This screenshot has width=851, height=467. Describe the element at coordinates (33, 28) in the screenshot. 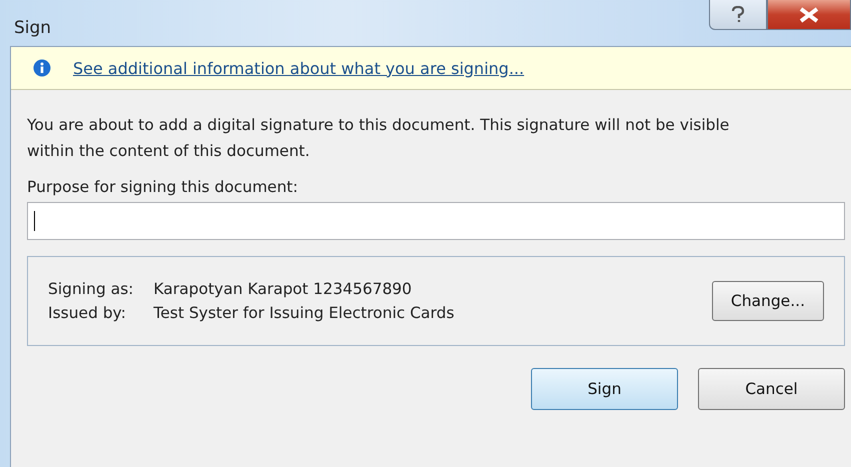

I see `window-title: Sign` at that location.